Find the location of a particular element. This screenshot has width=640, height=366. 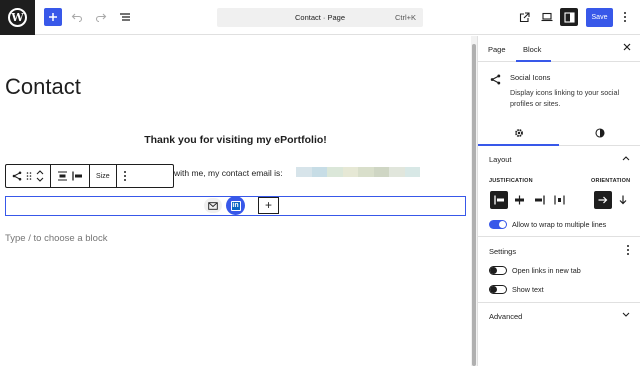

wrap-toggle is located at coordinates (498, 224).